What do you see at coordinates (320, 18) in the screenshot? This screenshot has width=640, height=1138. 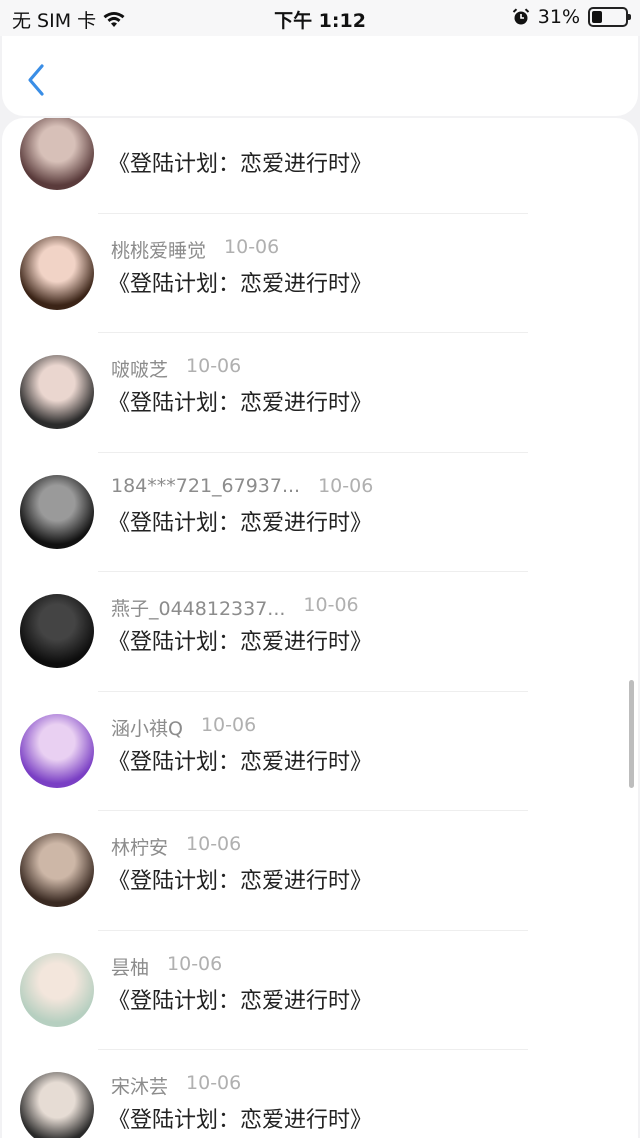 I see `status-bar: 无 SIM 卡 下午 1:12 31%` at bounding box center [320, 18].